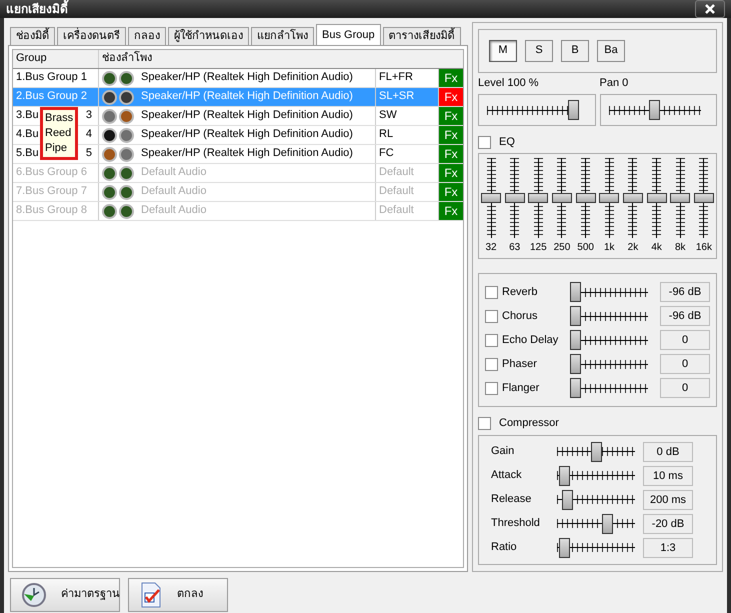  I want to click on parameter-label: Threshold, so click(516, 523).